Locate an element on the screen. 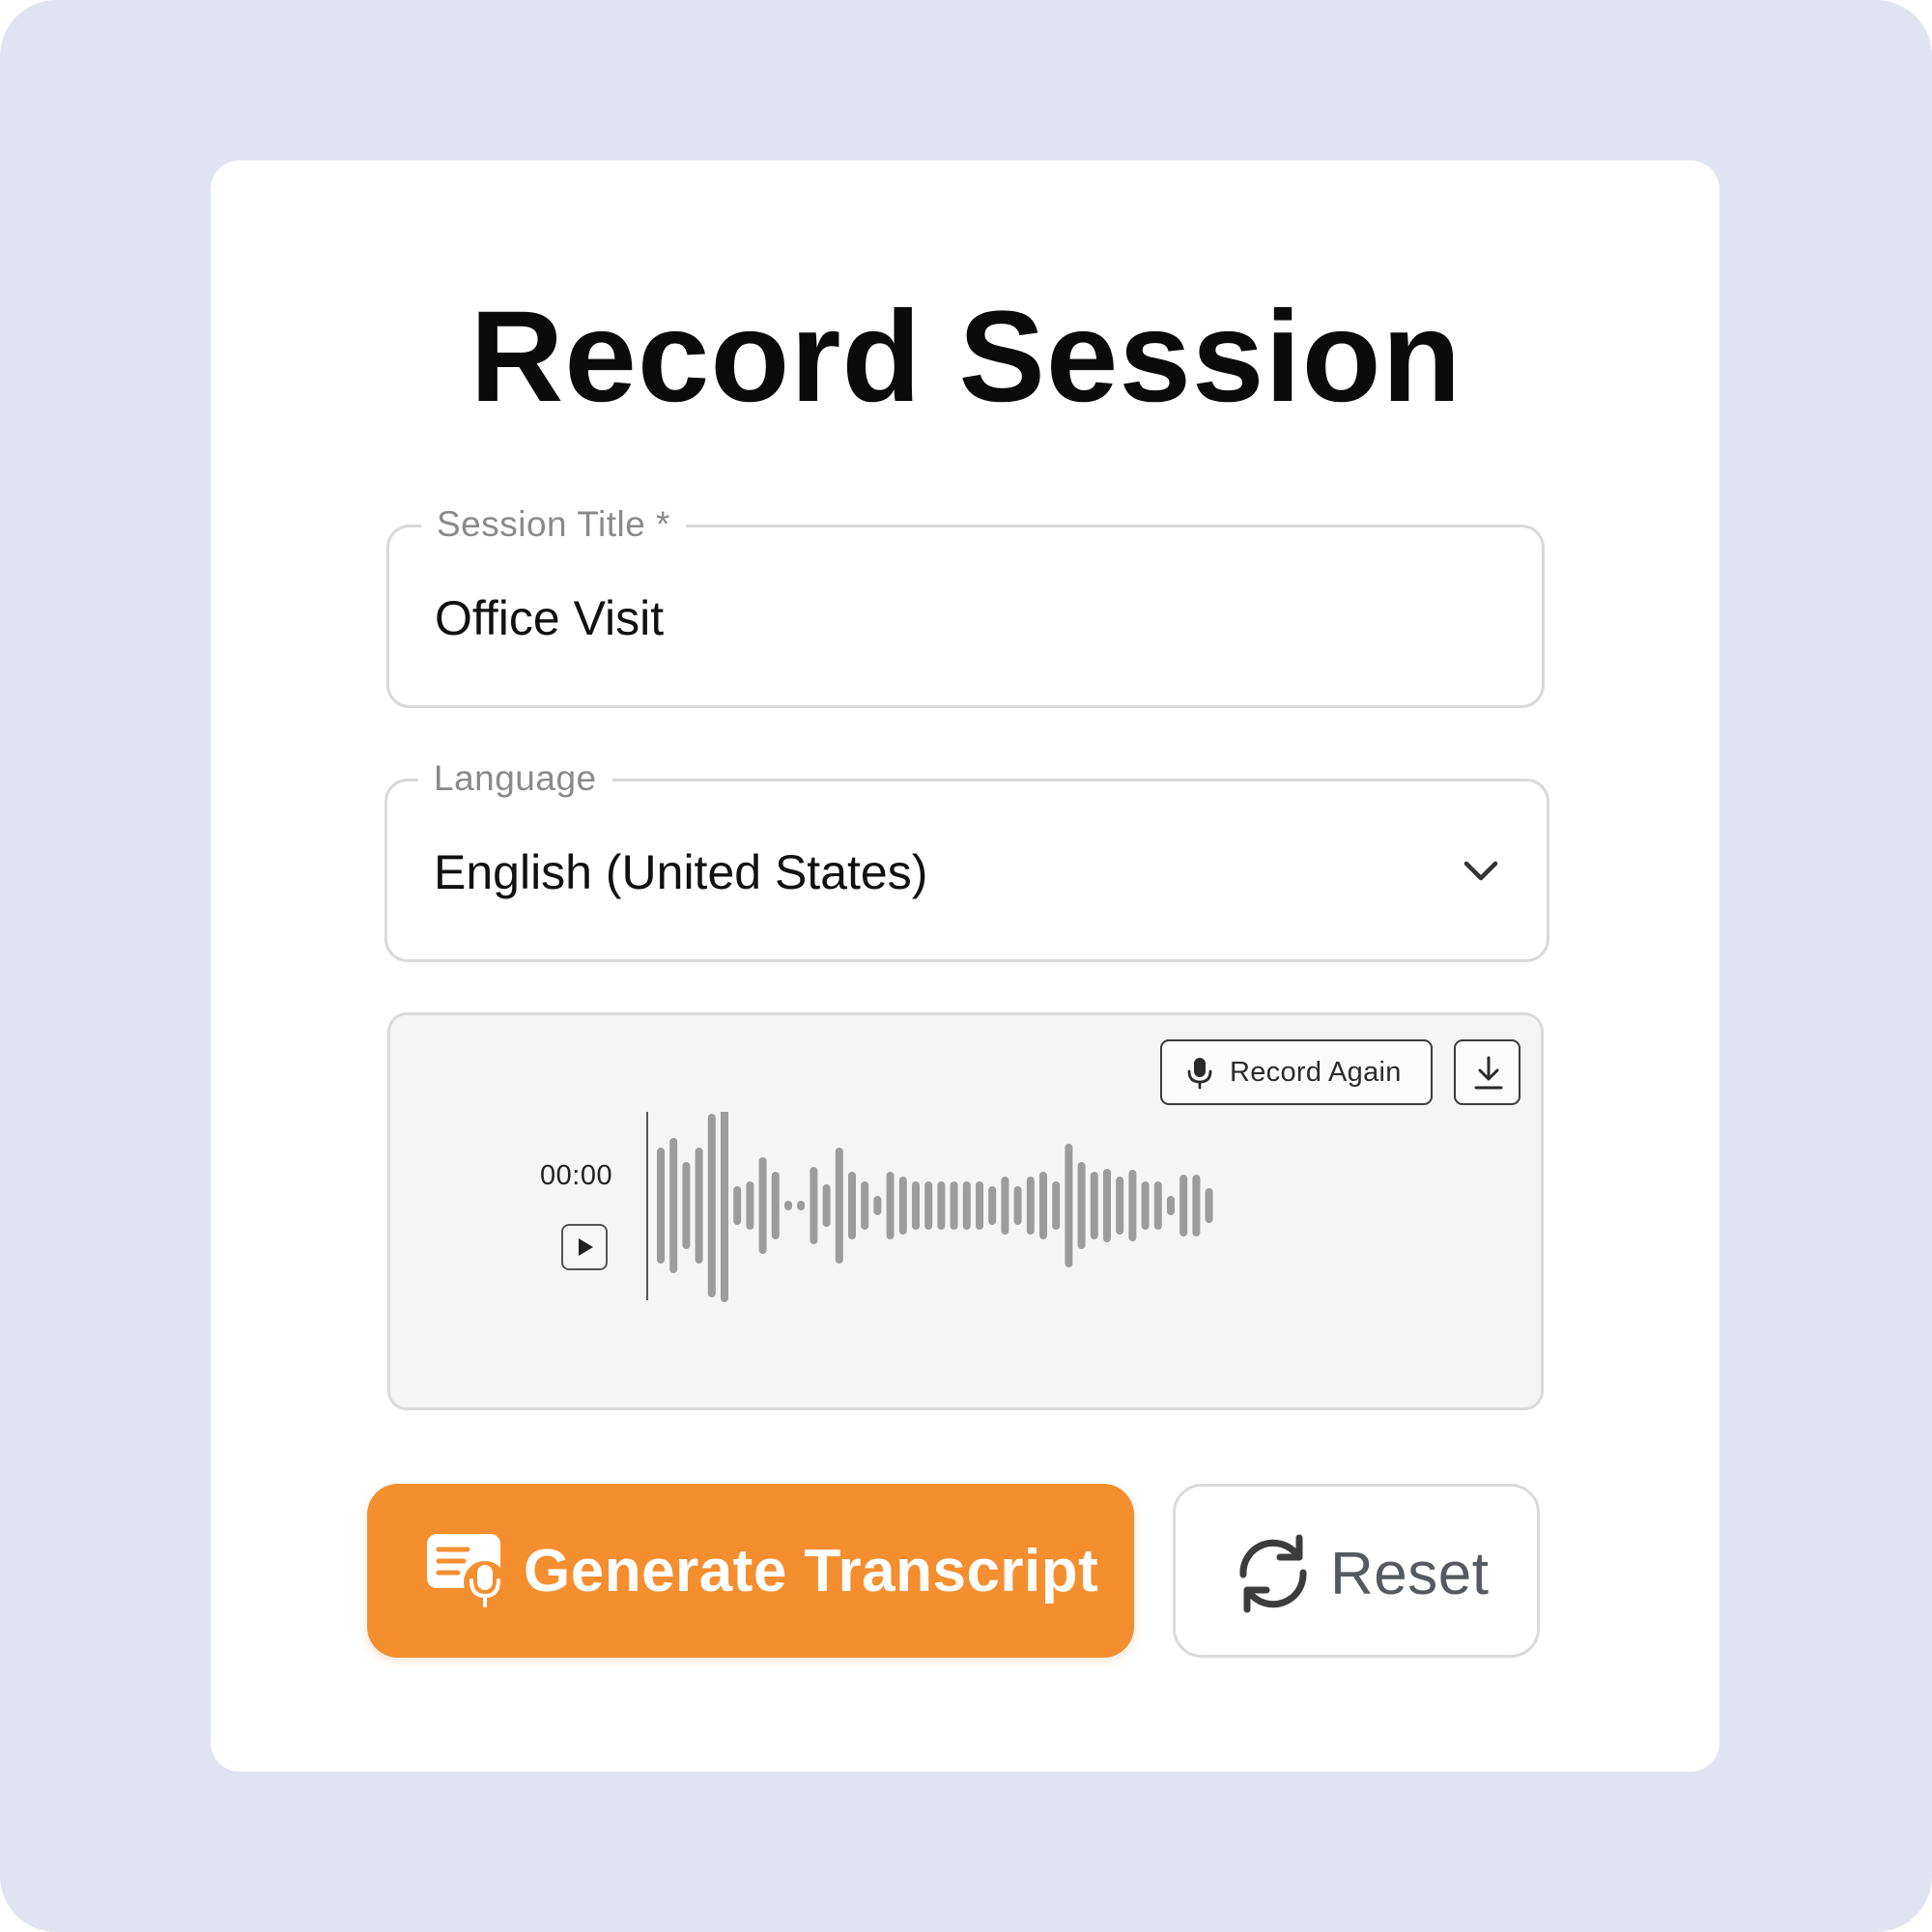  record-again-button: Record Again is located at coordinates (1296, 1072).